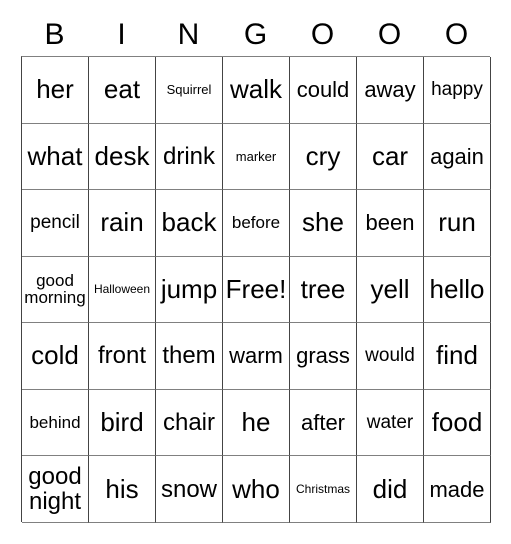  I want to click on bingo-header-letter-3: G, so click(255, 34).